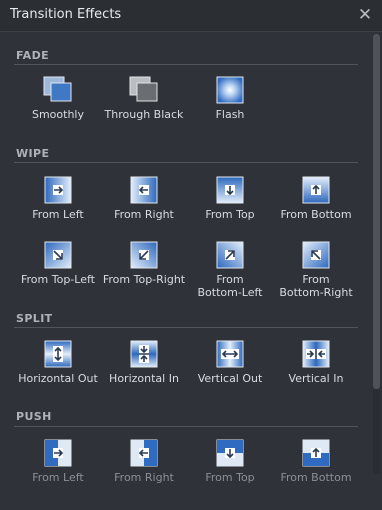  I want to click on fade-smoothly-icon, so click(57, 89).